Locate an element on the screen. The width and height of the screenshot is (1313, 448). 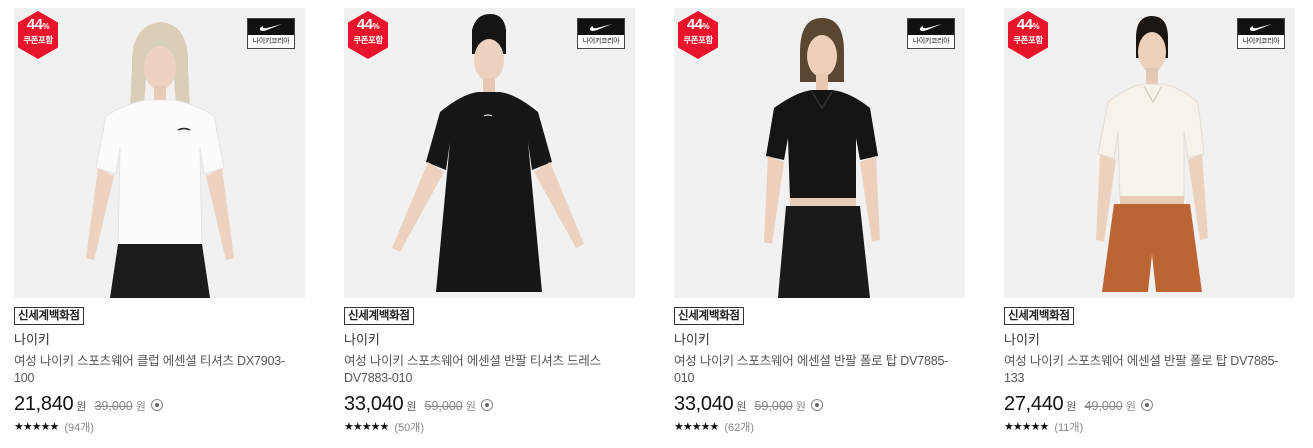
review-count: (11개) is located at coordinates (1068, 427).